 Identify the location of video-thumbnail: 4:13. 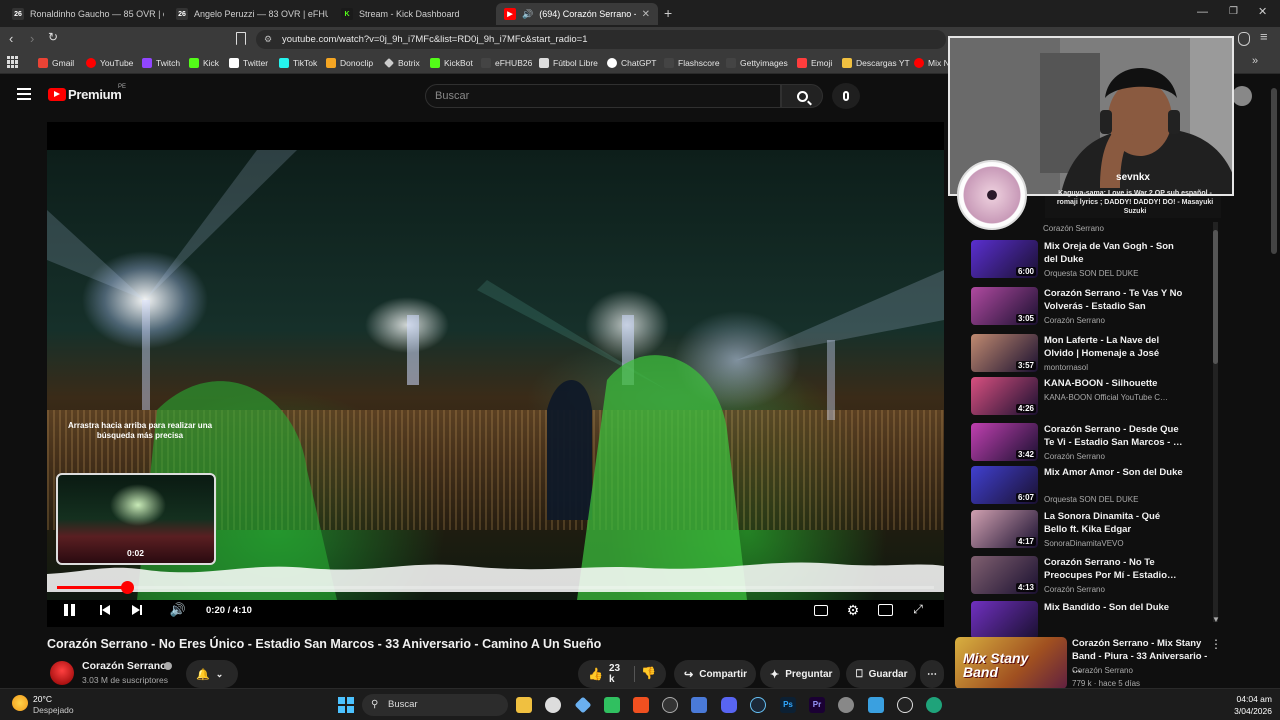
(1004, 575).